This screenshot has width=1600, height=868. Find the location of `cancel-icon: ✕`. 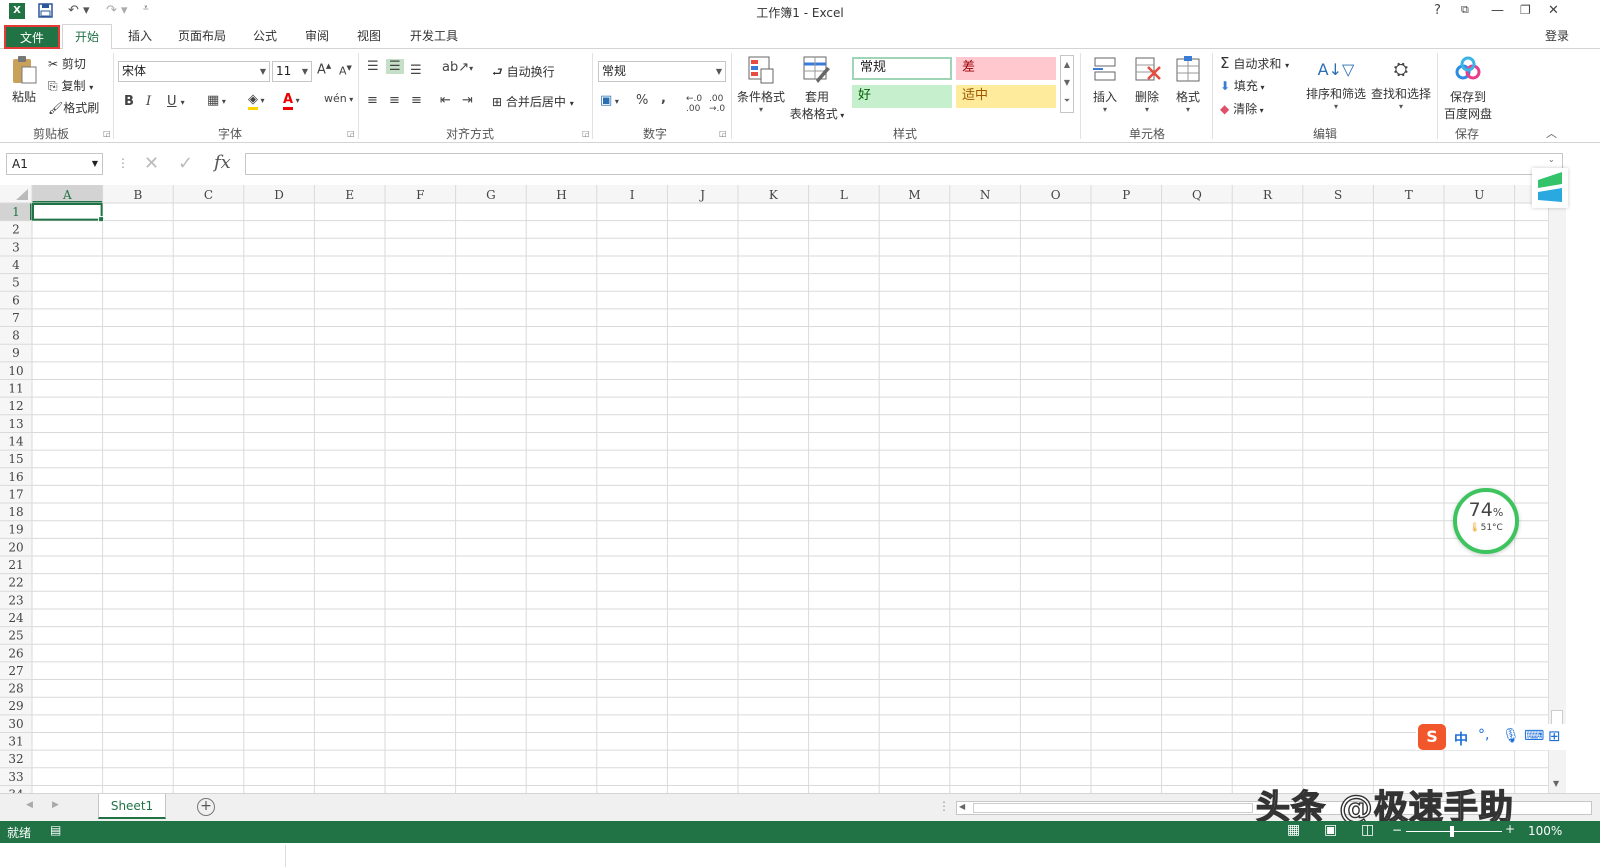

cancel-icon: ✕ is located at coordinates (151, 163).